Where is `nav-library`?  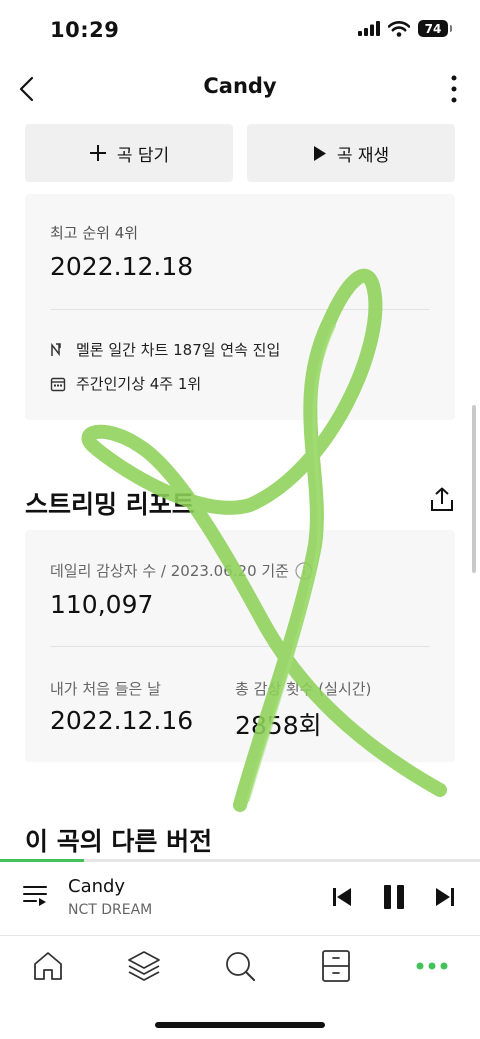
nav-library is located at coordinates (336, 966).